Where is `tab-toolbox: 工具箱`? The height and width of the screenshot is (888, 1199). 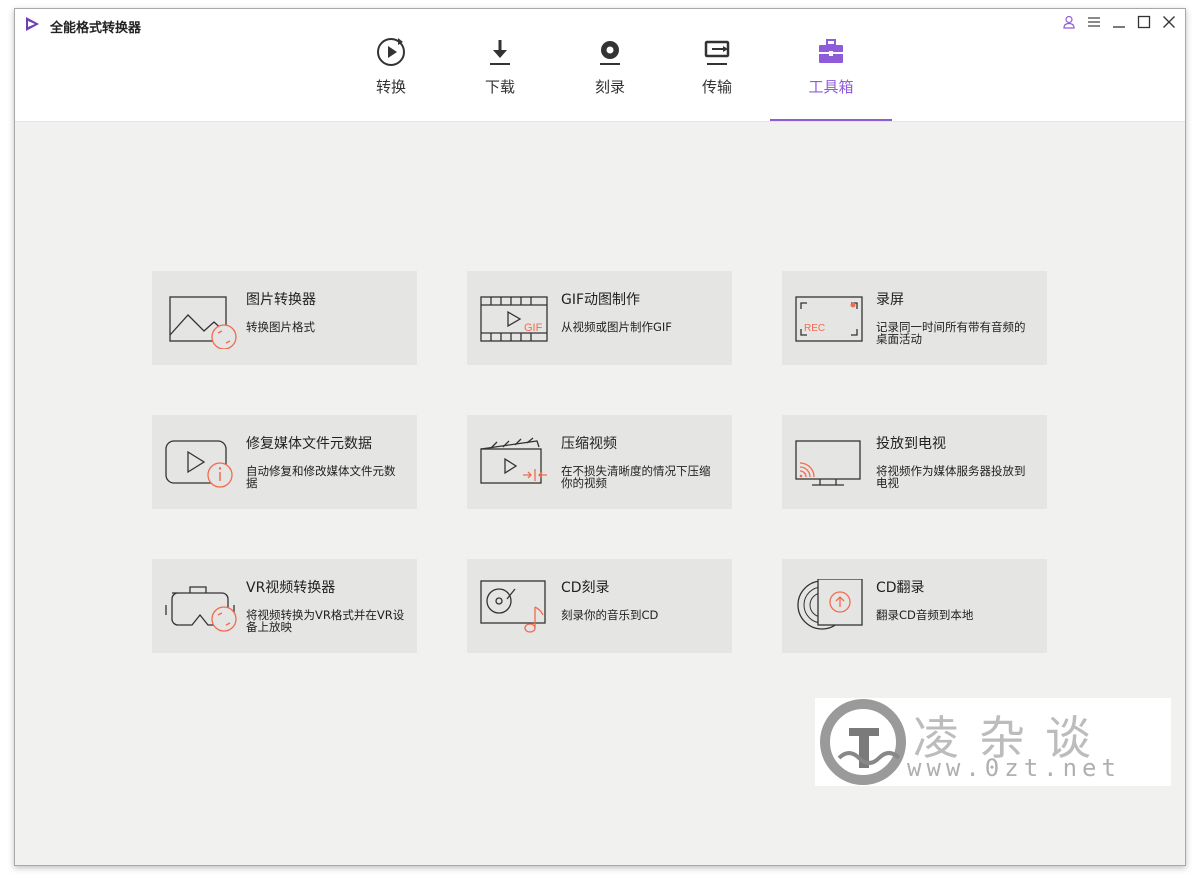
tab-toolbox: 工具箱 is located at coordinates (831, 79).